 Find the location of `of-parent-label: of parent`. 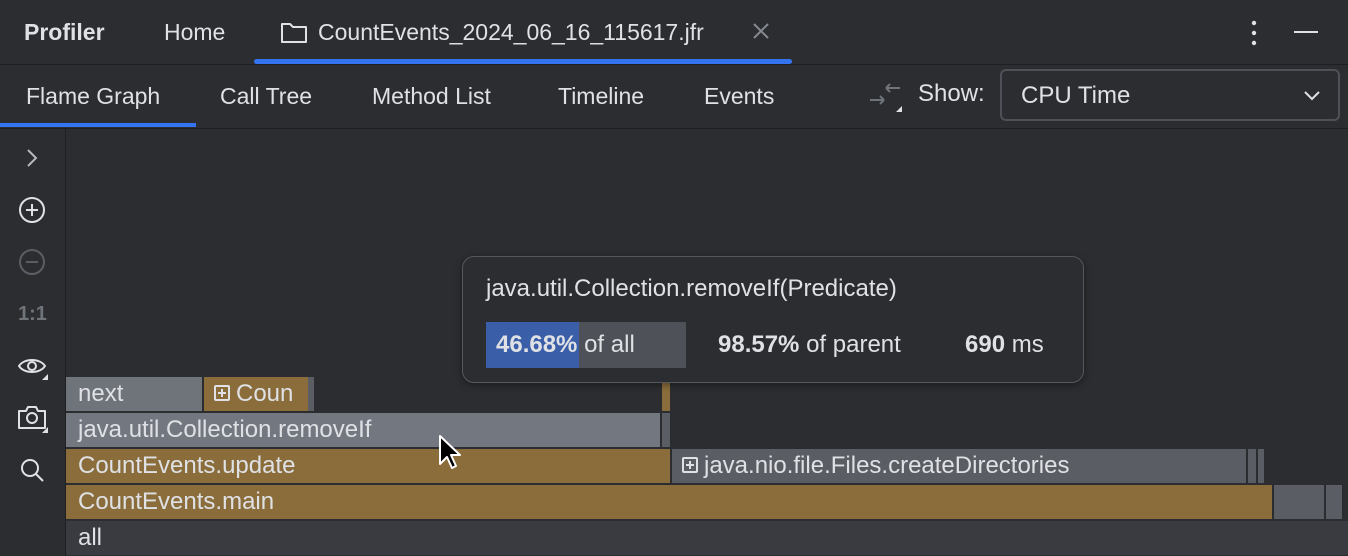

of-parent-label: of parent is located at coordinates (853, 344).